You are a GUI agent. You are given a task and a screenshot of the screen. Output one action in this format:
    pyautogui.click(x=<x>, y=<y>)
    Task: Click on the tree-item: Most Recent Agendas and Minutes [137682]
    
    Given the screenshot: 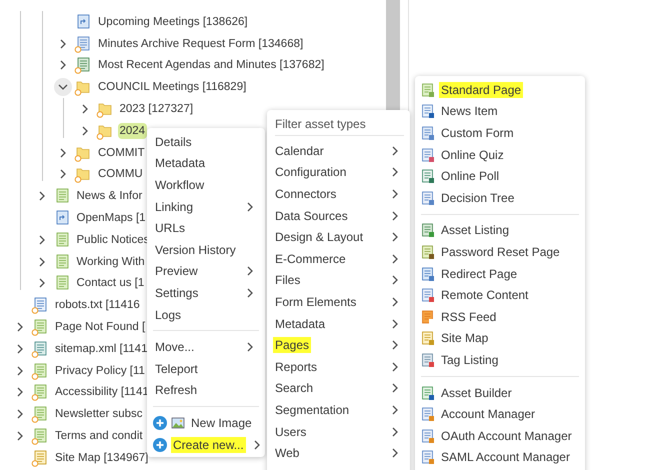 What is the action you would take?
    pyautogui.click(x=211, y=65)
    